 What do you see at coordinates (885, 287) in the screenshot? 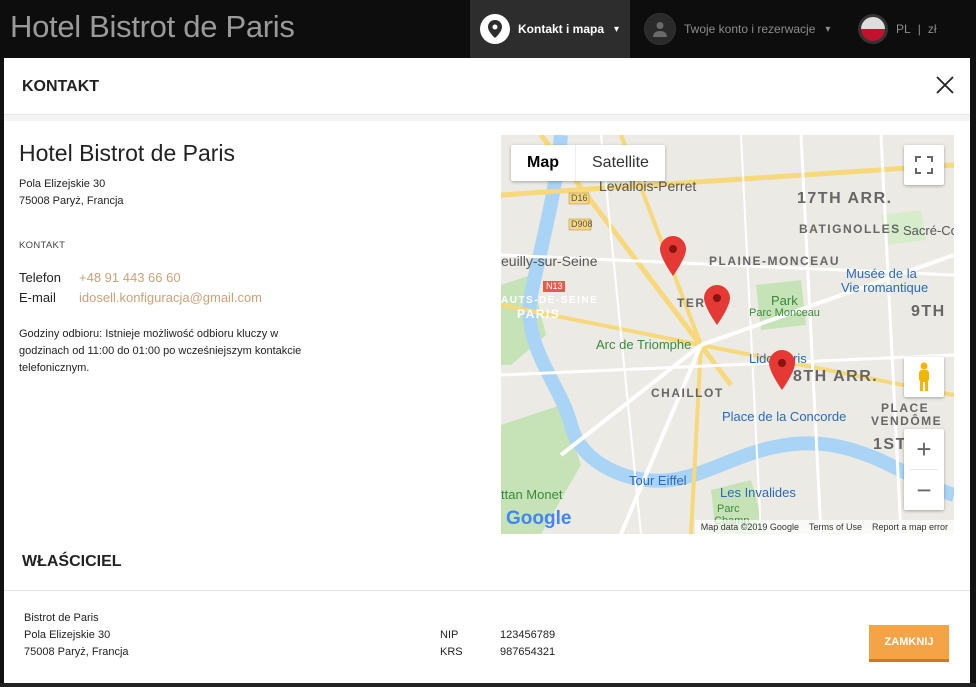
I see `map-poi-label: Vie romantique` at bounding box center [885, 287].